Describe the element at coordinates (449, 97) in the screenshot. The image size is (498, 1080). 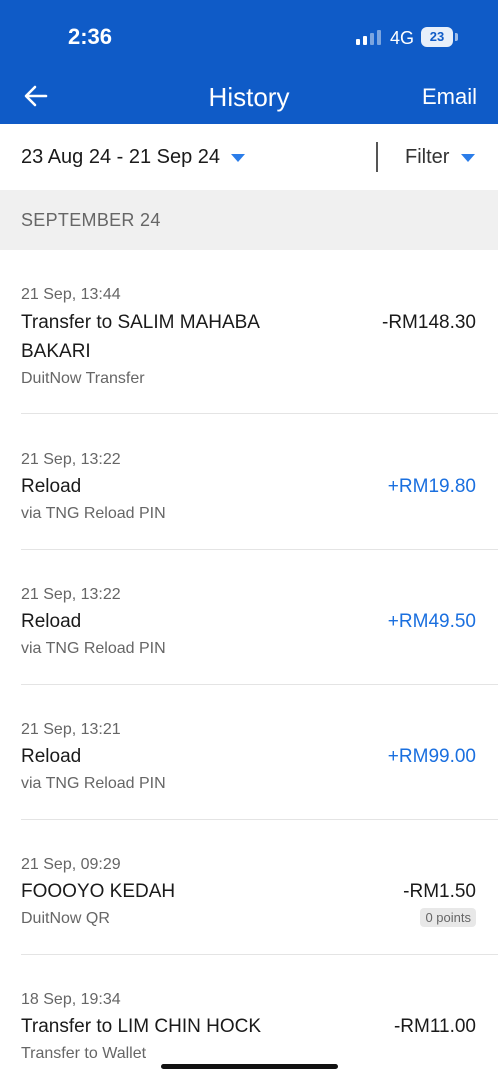
I see `email-button: Email` at that location.